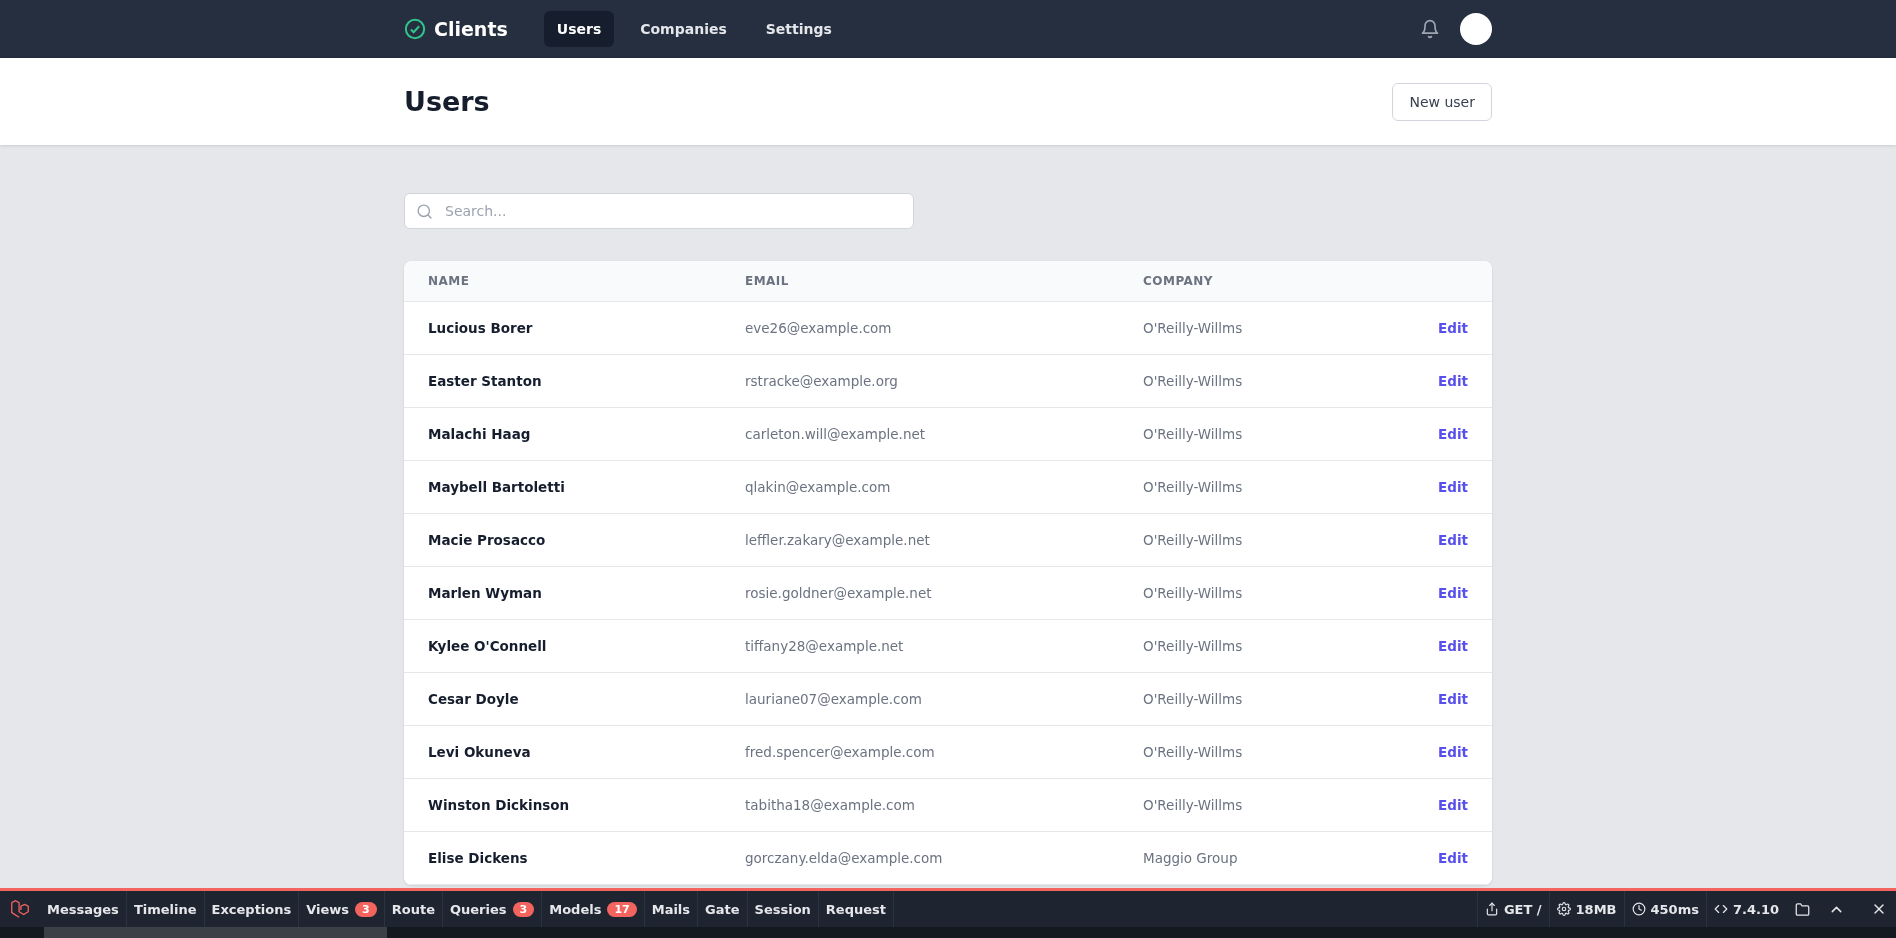 The width and height of the screenshot is (1896, 938). Describe the element at coordinates (683, 29) in the screenshot. I see `nav-tab: Companies` at that location.